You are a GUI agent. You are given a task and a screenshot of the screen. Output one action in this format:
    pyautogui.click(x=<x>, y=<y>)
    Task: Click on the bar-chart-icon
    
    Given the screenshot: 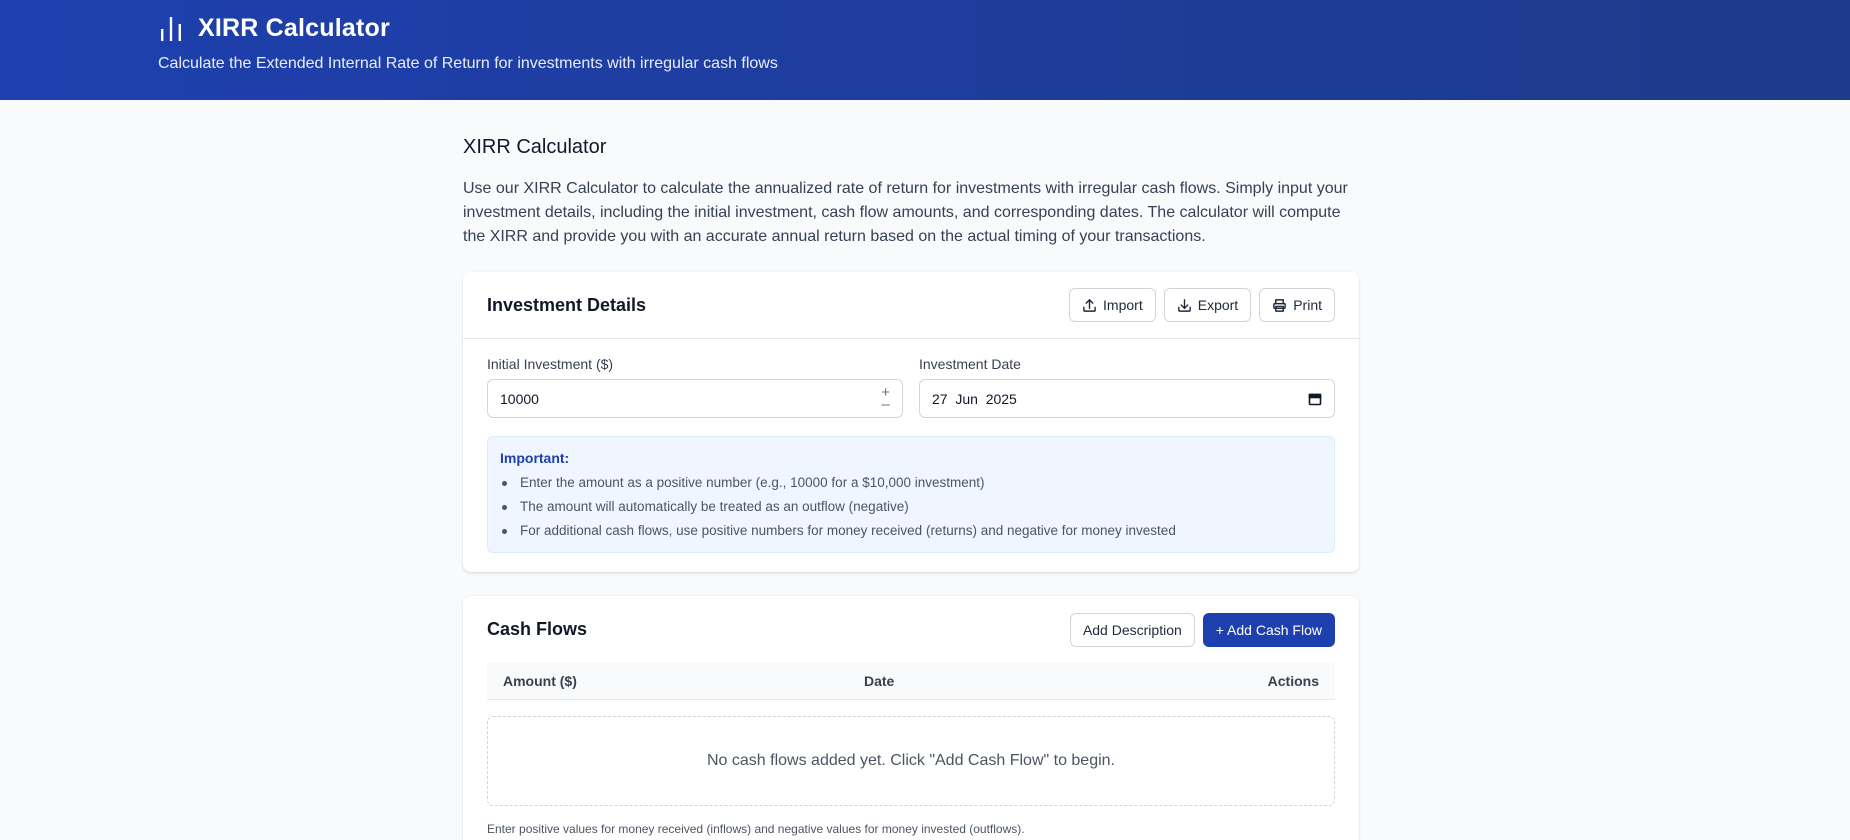 What is the action you would take?
    pyautogui.click(x=171, y=28)
    